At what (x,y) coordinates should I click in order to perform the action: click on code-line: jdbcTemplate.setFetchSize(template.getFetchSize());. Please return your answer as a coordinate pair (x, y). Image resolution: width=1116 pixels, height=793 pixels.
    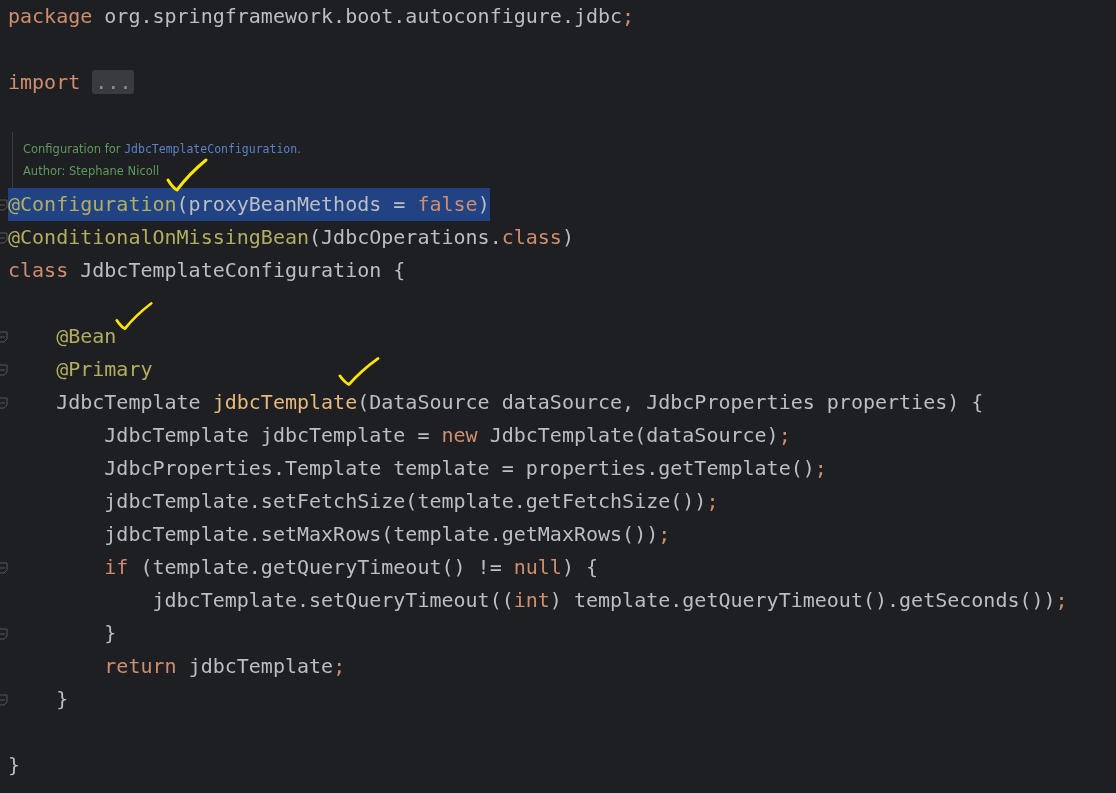
    Looking at the image, I should click on (411, 501).